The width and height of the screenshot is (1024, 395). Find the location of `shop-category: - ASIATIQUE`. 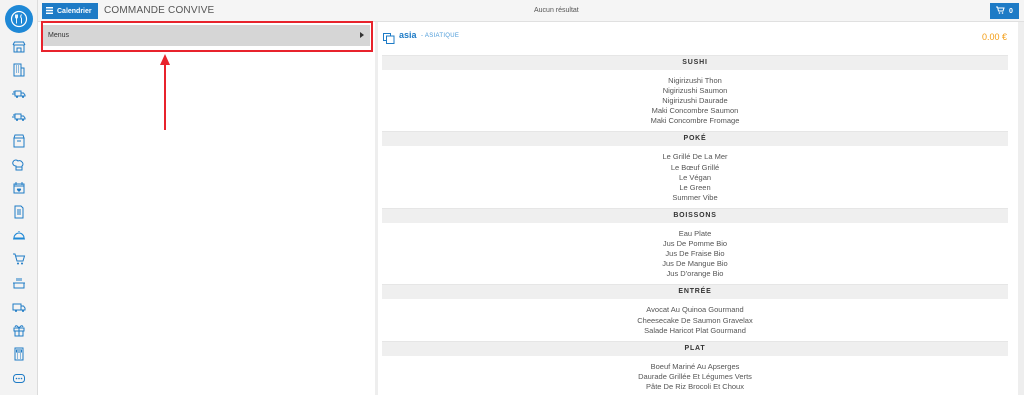

shop-category: - ASIATIQUE is located at coordinates (440, 36).